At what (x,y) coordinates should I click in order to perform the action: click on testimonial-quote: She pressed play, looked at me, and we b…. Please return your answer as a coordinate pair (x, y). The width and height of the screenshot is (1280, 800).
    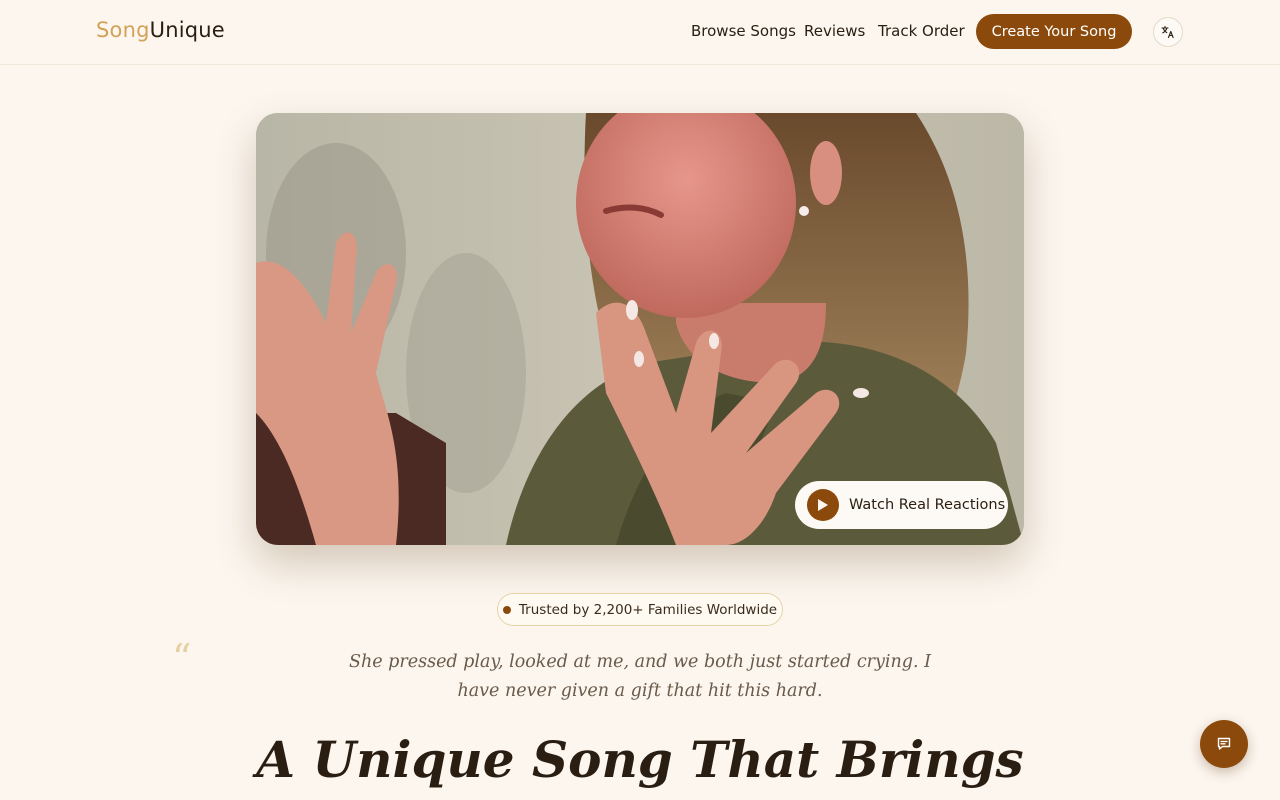
    Looking at the image, I should click on (640, 676).